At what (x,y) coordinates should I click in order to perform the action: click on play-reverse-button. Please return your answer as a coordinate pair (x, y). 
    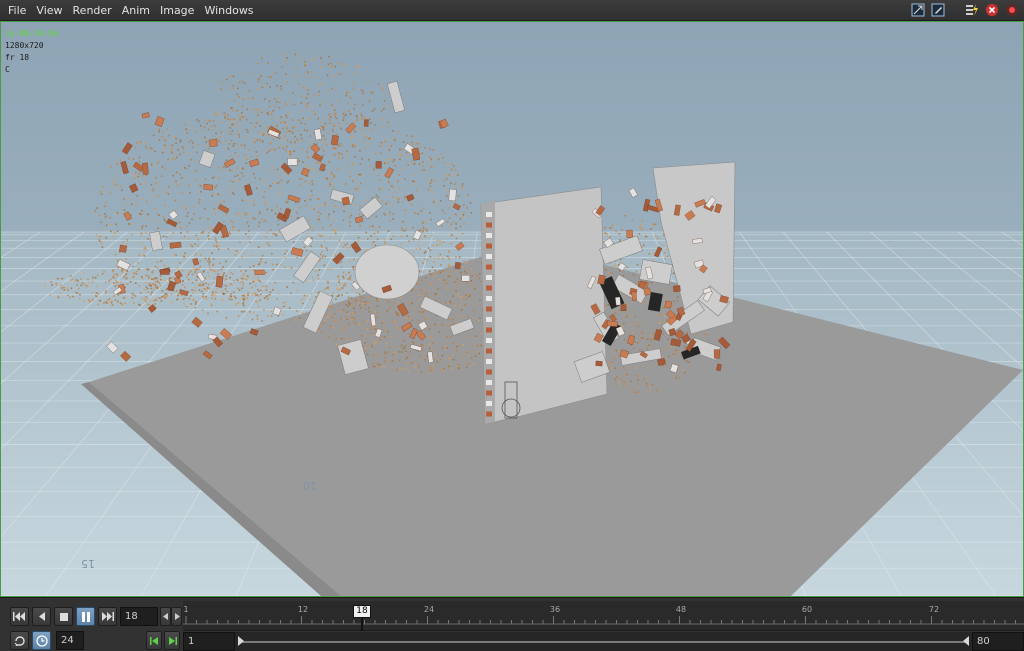
    Looking at the image, I should click on (41, 616).